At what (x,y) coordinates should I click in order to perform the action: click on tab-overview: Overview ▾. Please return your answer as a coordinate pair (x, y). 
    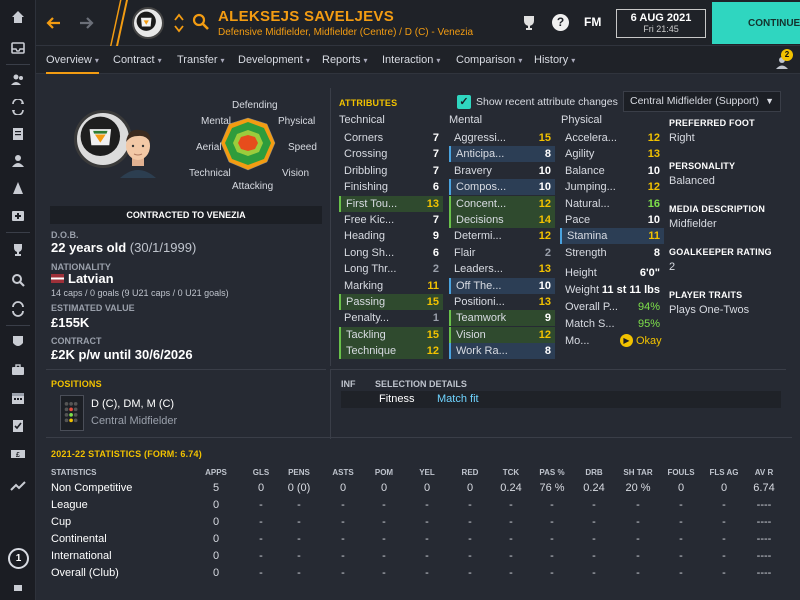
    Looking at the image, I should click on (72, 60).